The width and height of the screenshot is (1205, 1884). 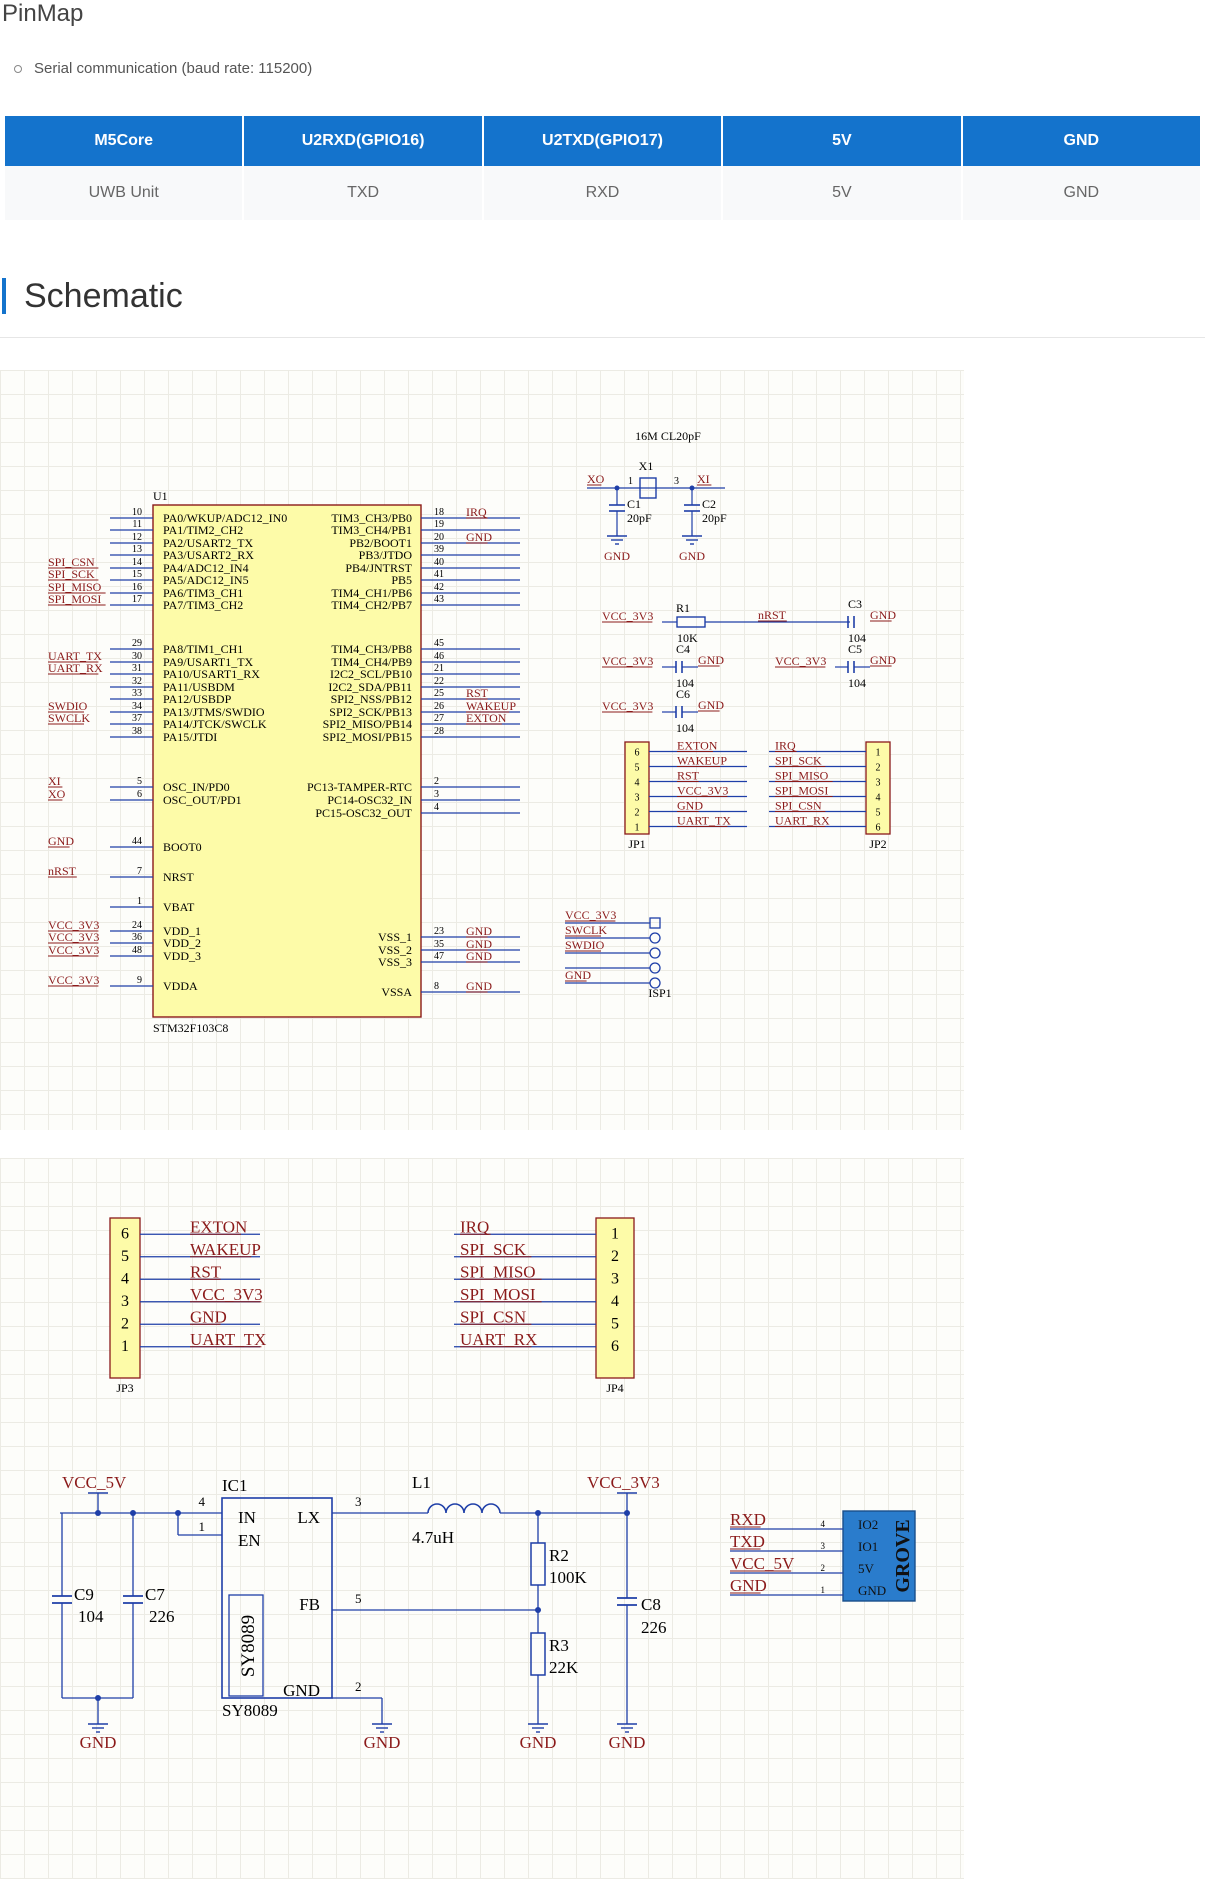 I want to click on net-swclk: SWCLK, so click(x=69, y=718).